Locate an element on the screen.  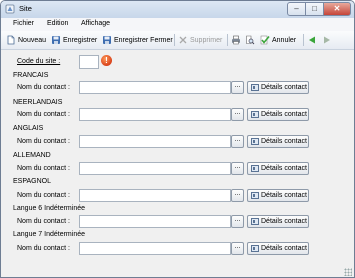
site-code-input is located at coordinates (89, 62).